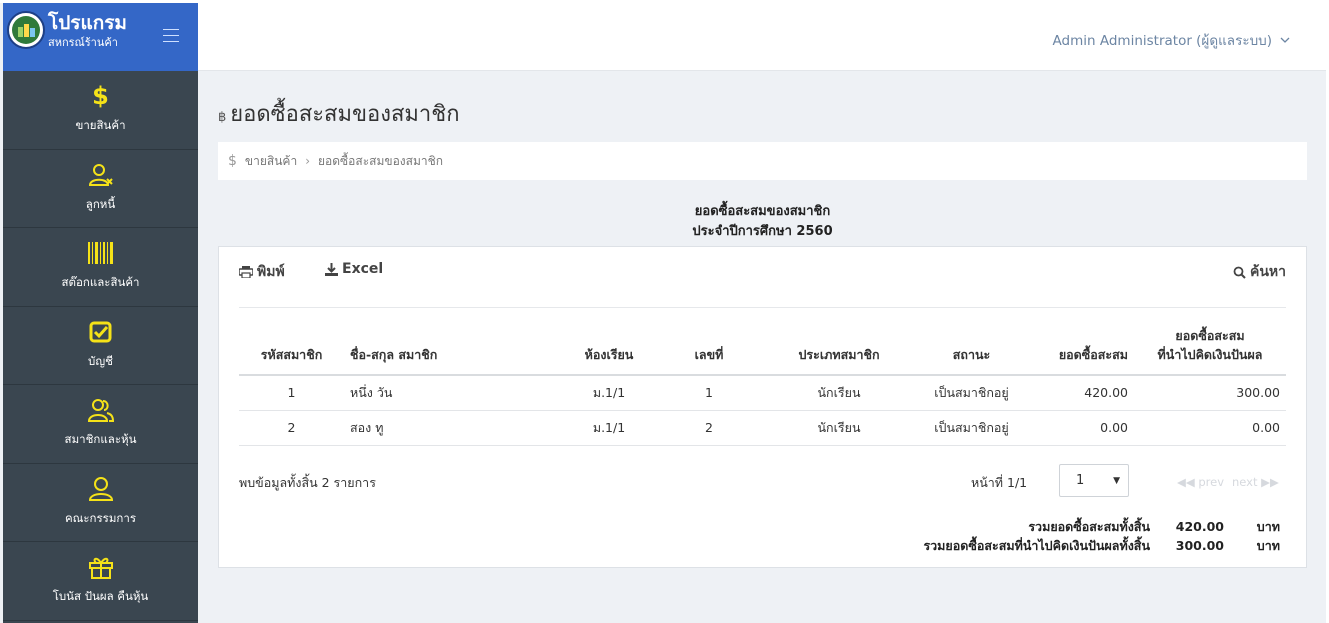 The height and width of the screenshot is (623, 1329). I want to click on menu-toggle-icon, so click(171, 38).